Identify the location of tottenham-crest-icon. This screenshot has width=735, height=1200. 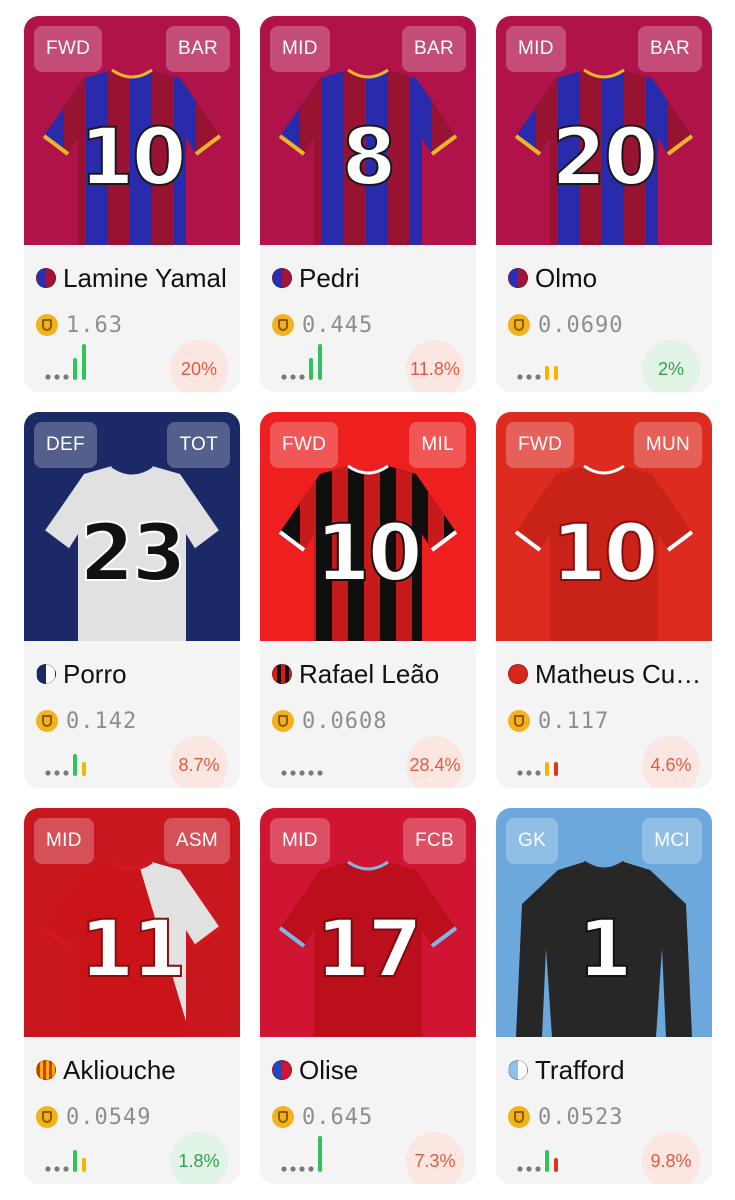
(46, 674).